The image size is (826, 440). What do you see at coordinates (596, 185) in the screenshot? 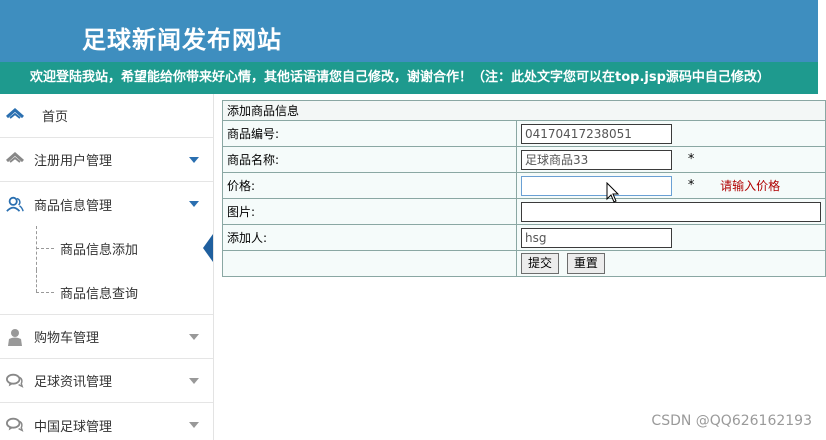
I see `price-field` at bounding box center [596, 185].